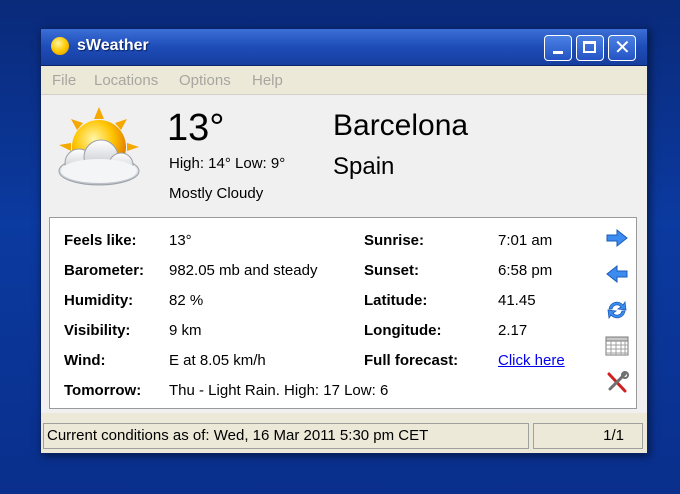 Image resolution: width=680 pixels, height=494 pixels. Describe the element at coordinates (513, 330) in the screenshot. I see `longitude-value: 2.17` at that location.